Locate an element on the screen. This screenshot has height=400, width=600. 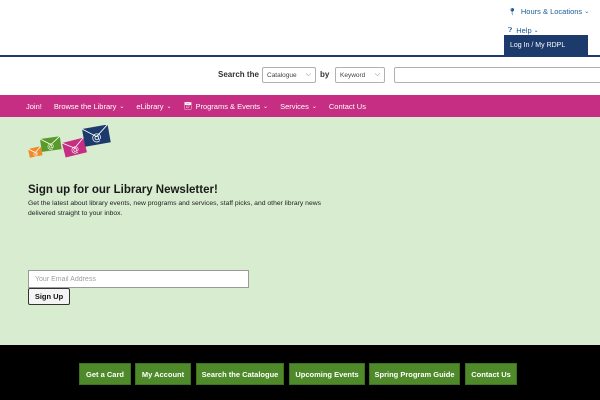
search-type-value: Keyword is located at coordinates (353, 75).